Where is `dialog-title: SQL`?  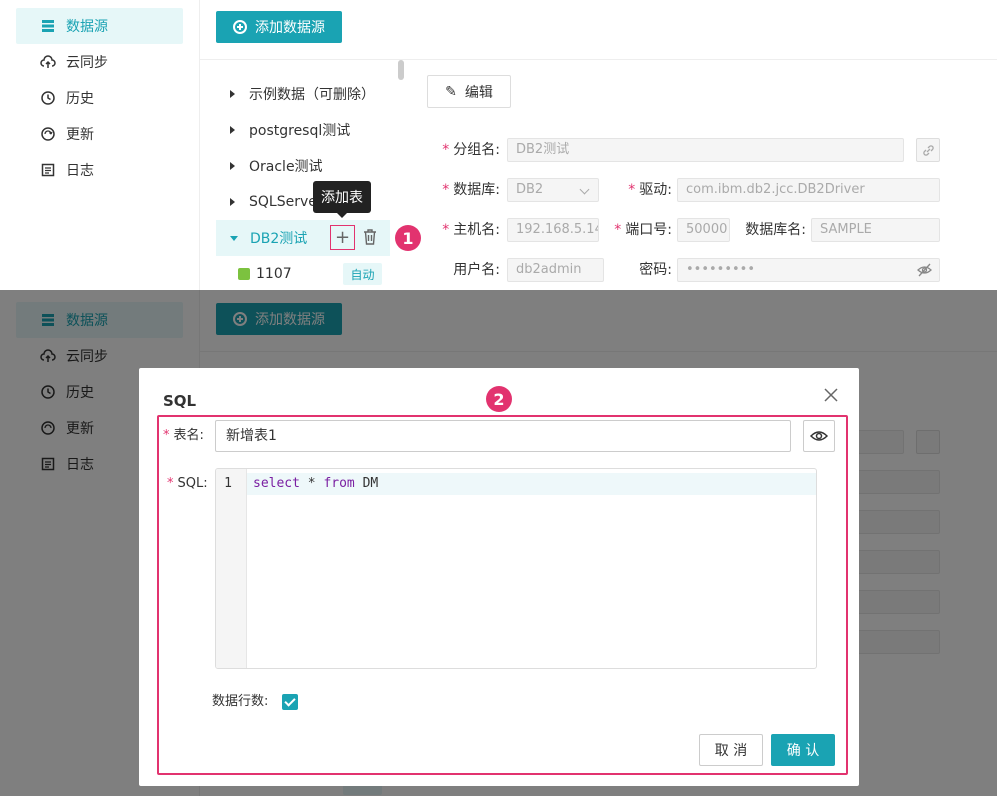 dialog-title: SQL is located at coordinates (180, 401).